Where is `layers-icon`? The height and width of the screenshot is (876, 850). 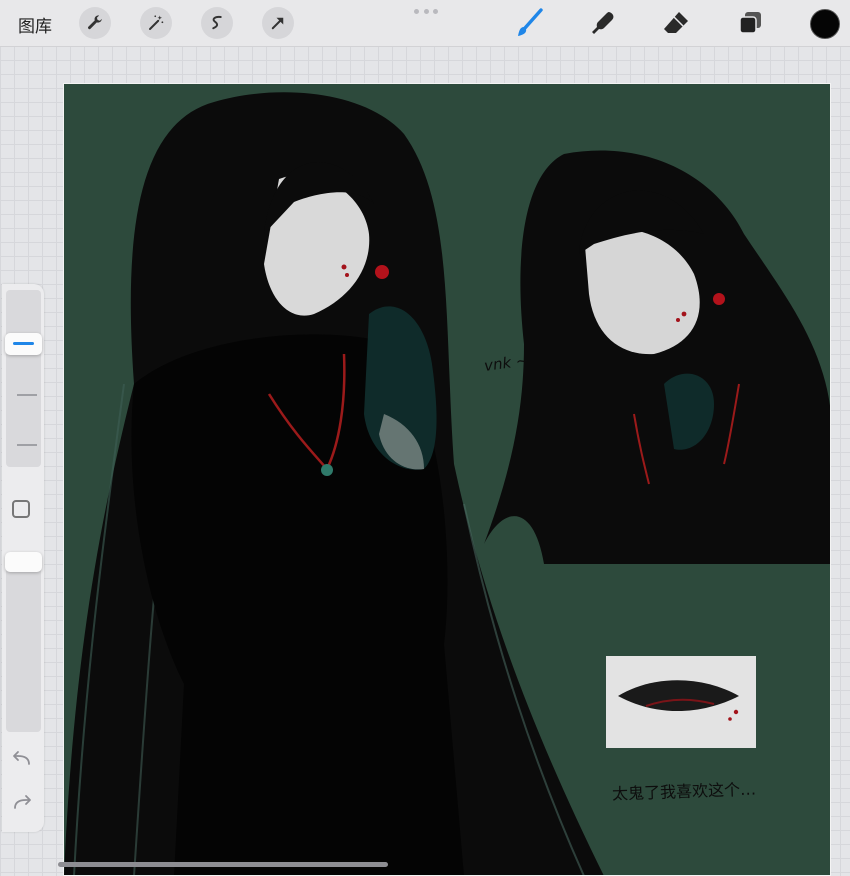
layers-icon is located at coordinates (750, 23).